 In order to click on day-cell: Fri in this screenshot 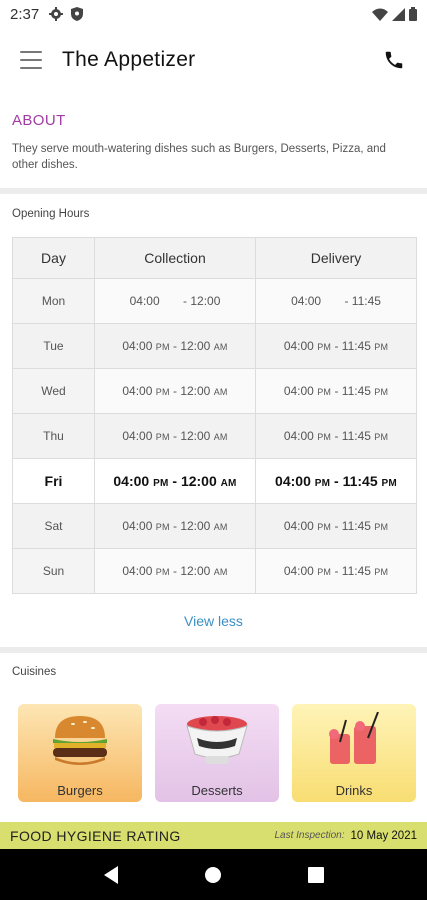, I will do `click(53, 481)`.